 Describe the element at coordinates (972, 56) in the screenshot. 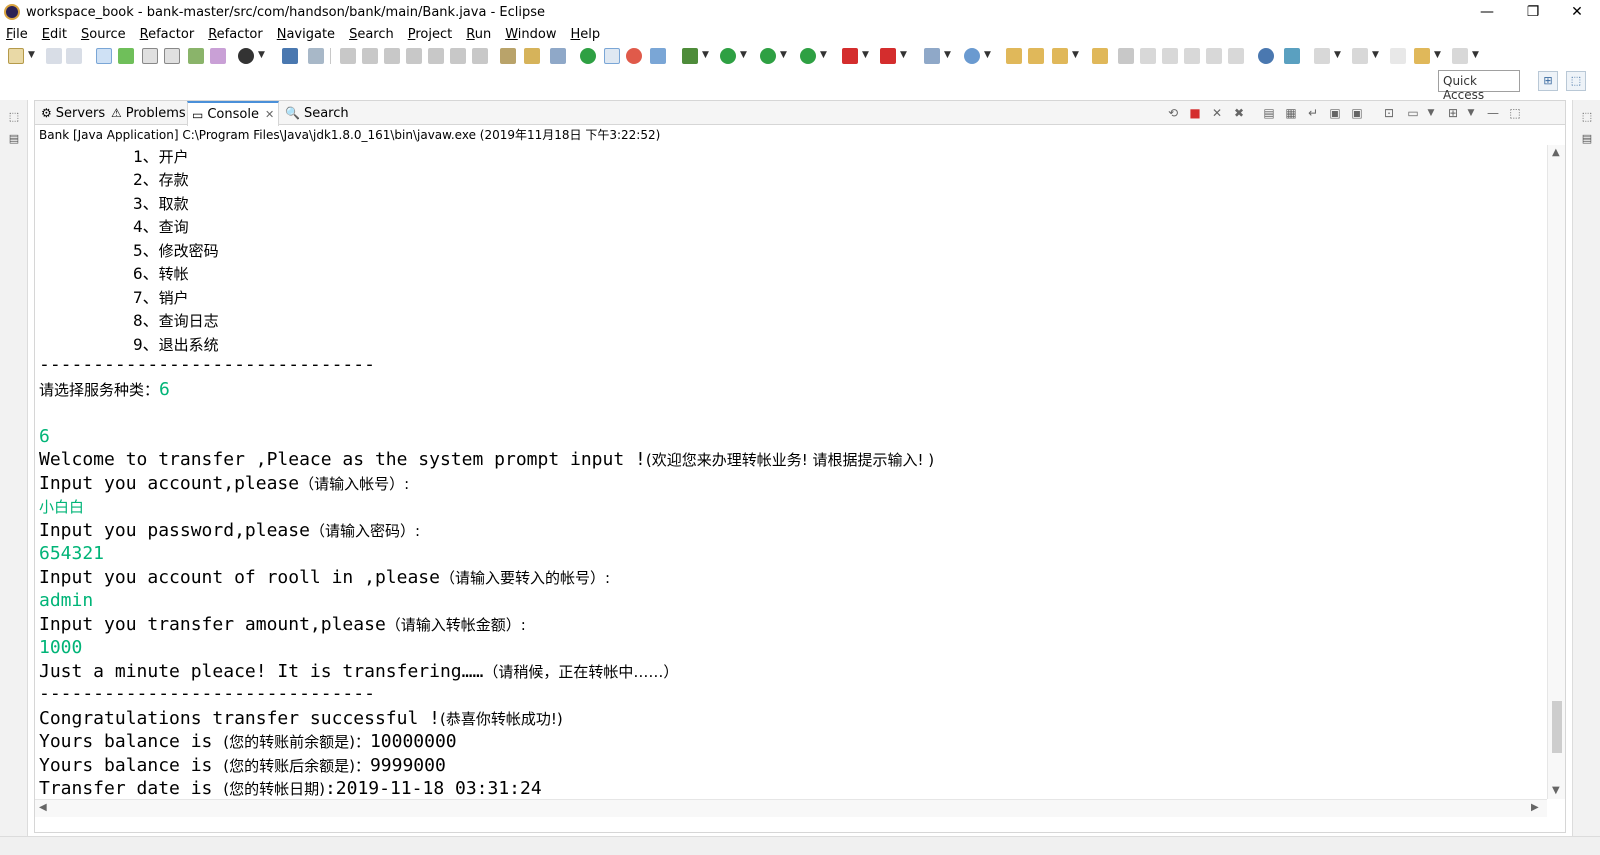

I see `new-class-icon` at that location.